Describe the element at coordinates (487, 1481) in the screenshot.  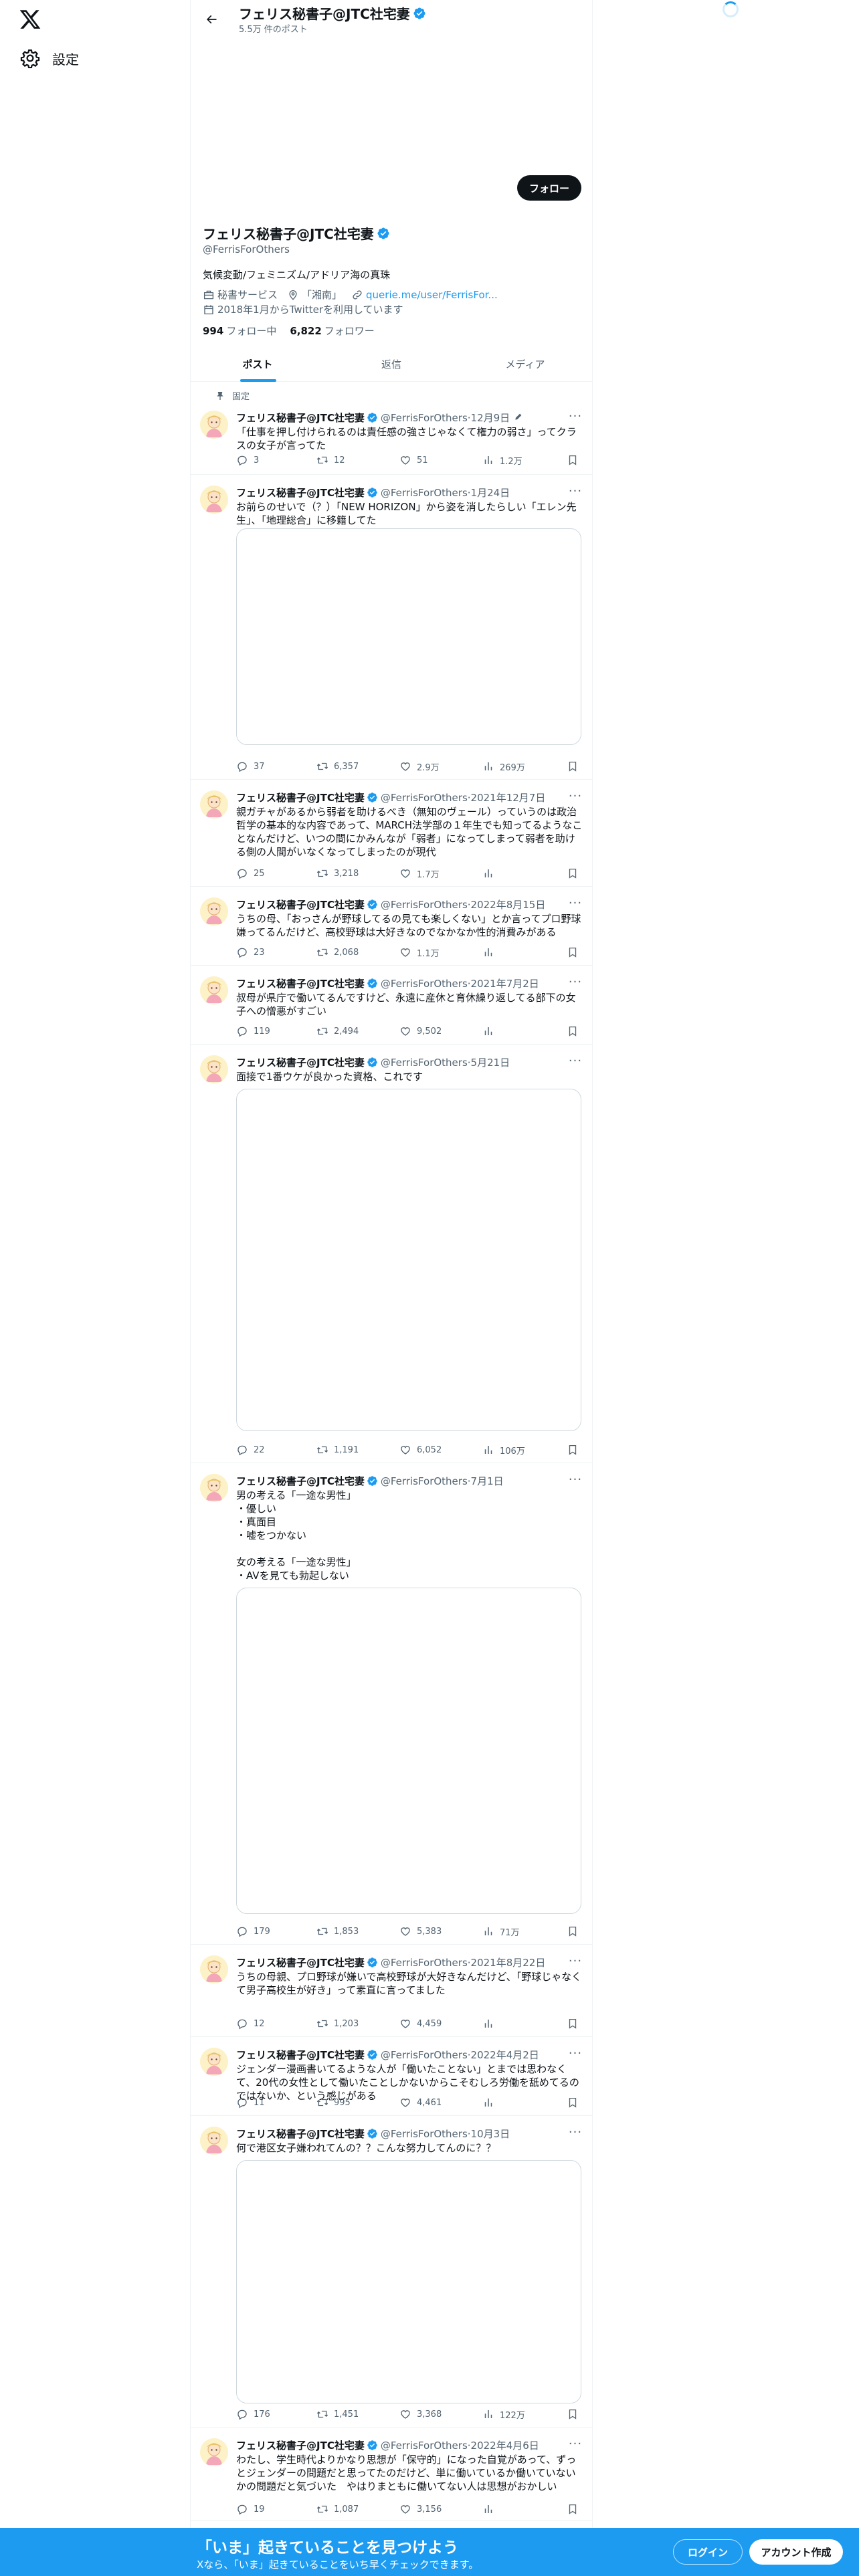
I see `post-date: 7月1日` at that location.